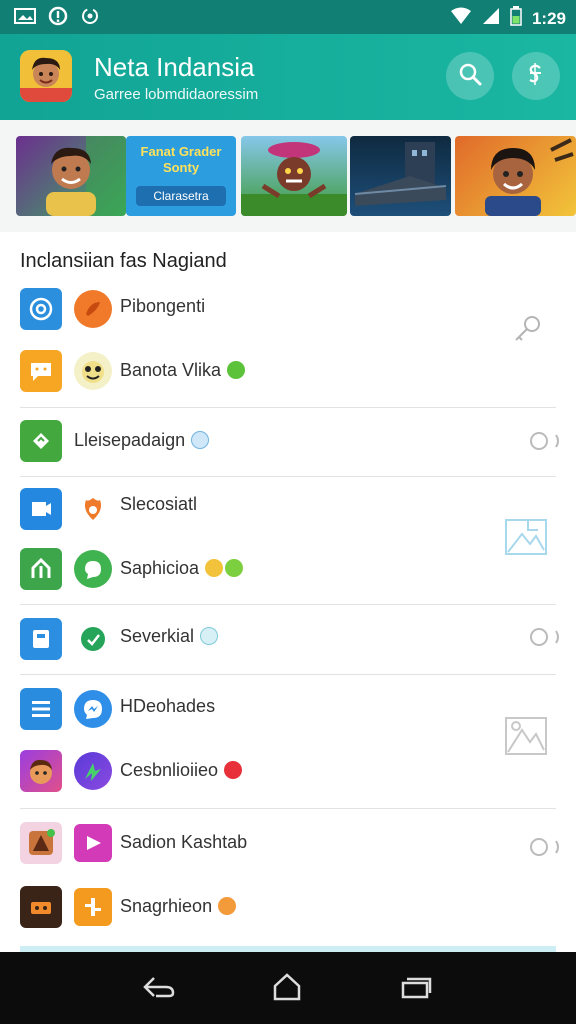 The height and width of the screenshot is (1024, 576). I want to click on currency-icon, so click(536, 76).